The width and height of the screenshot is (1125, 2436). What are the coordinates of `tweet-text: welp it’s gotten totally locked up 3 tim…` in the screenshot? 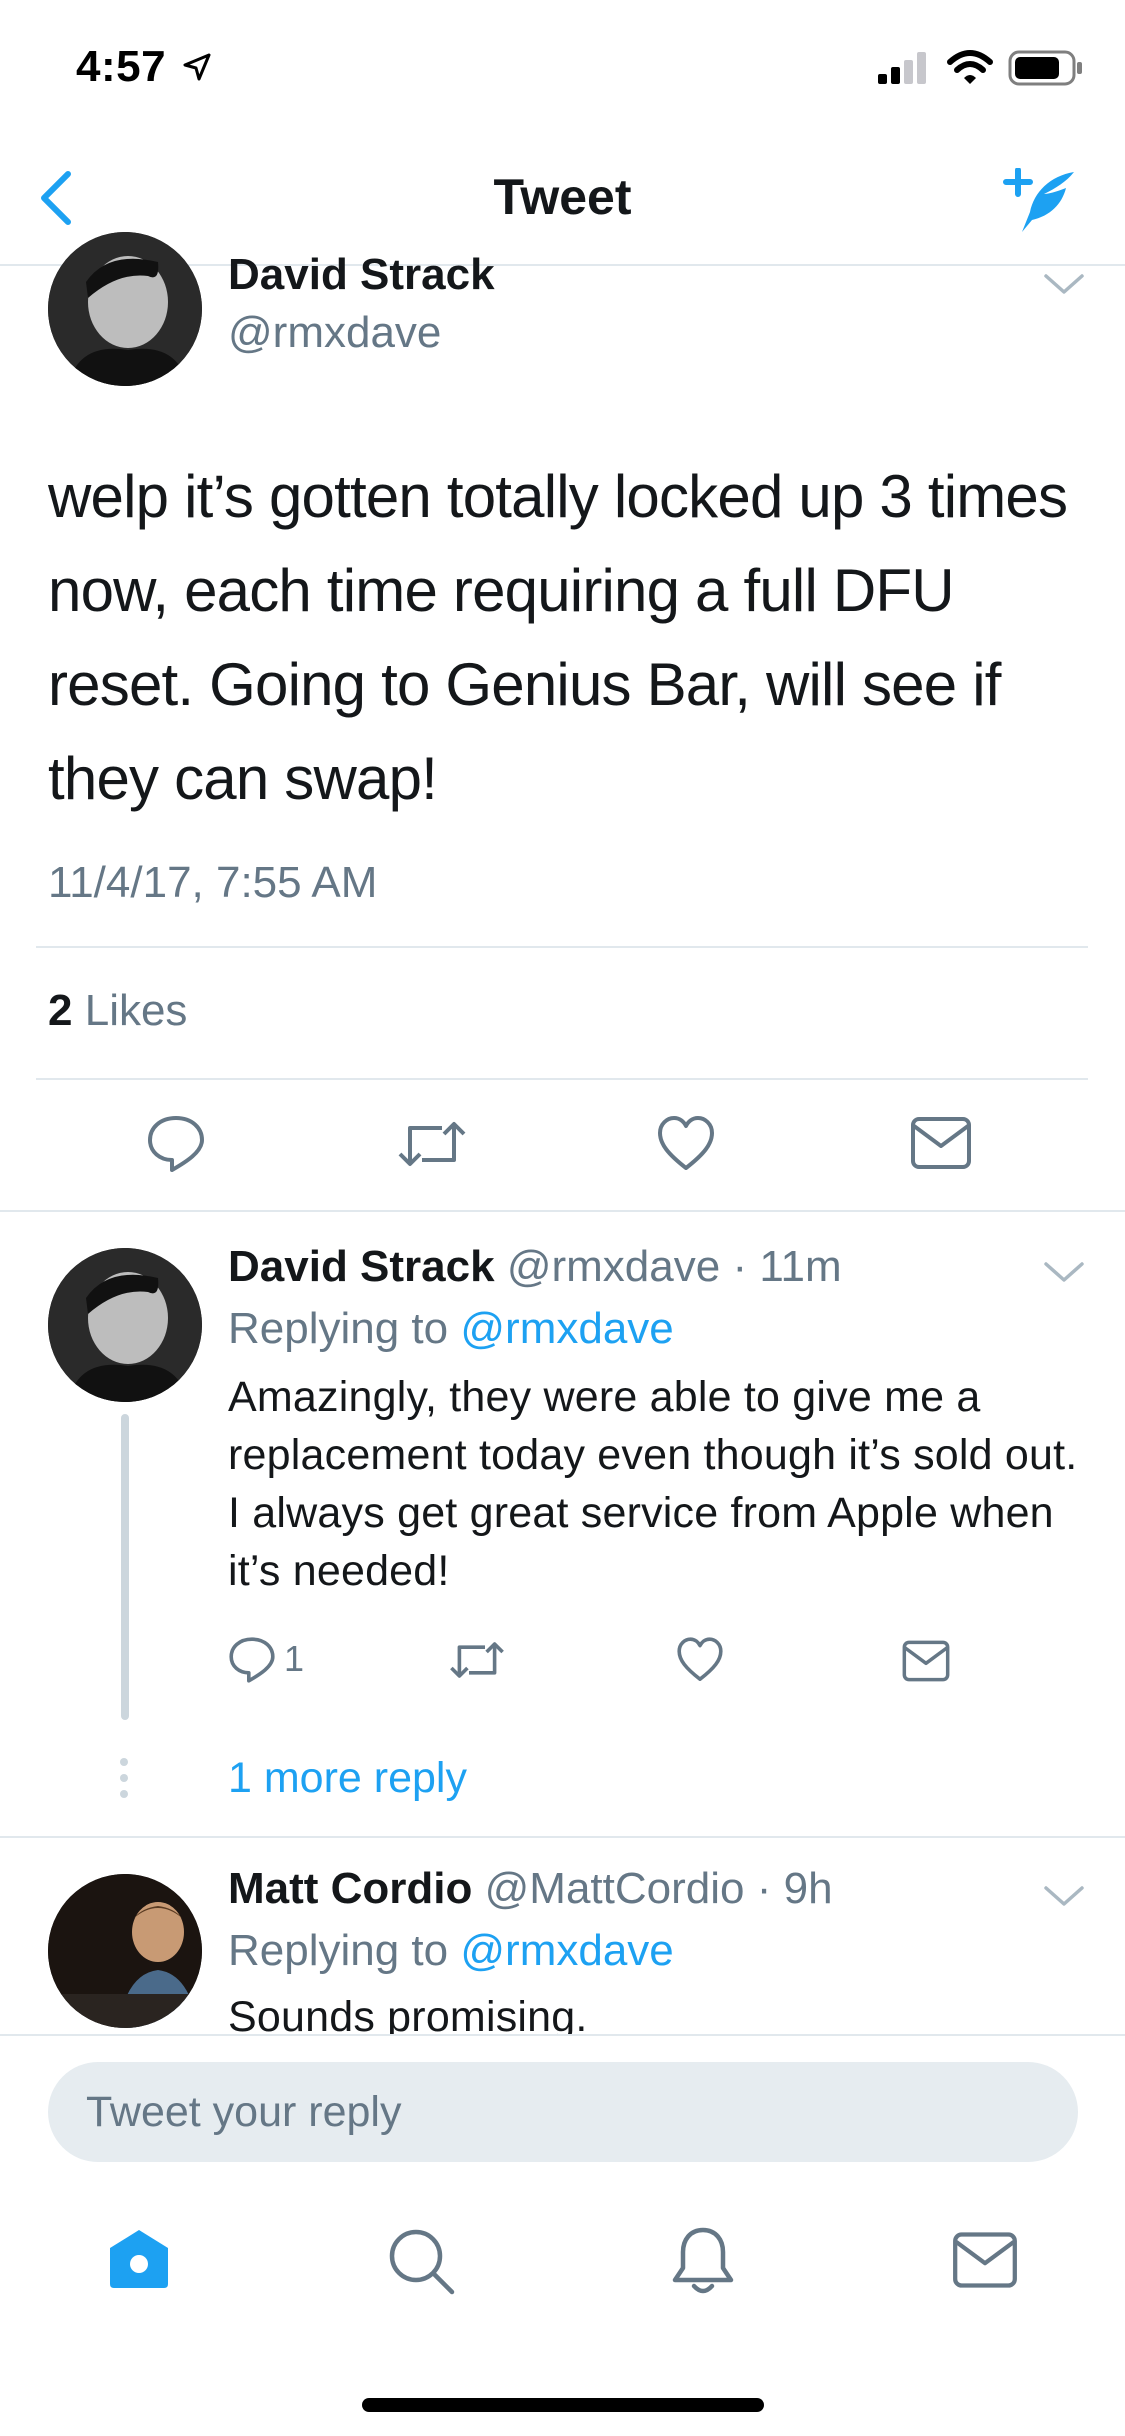 It's located at (558, 637).